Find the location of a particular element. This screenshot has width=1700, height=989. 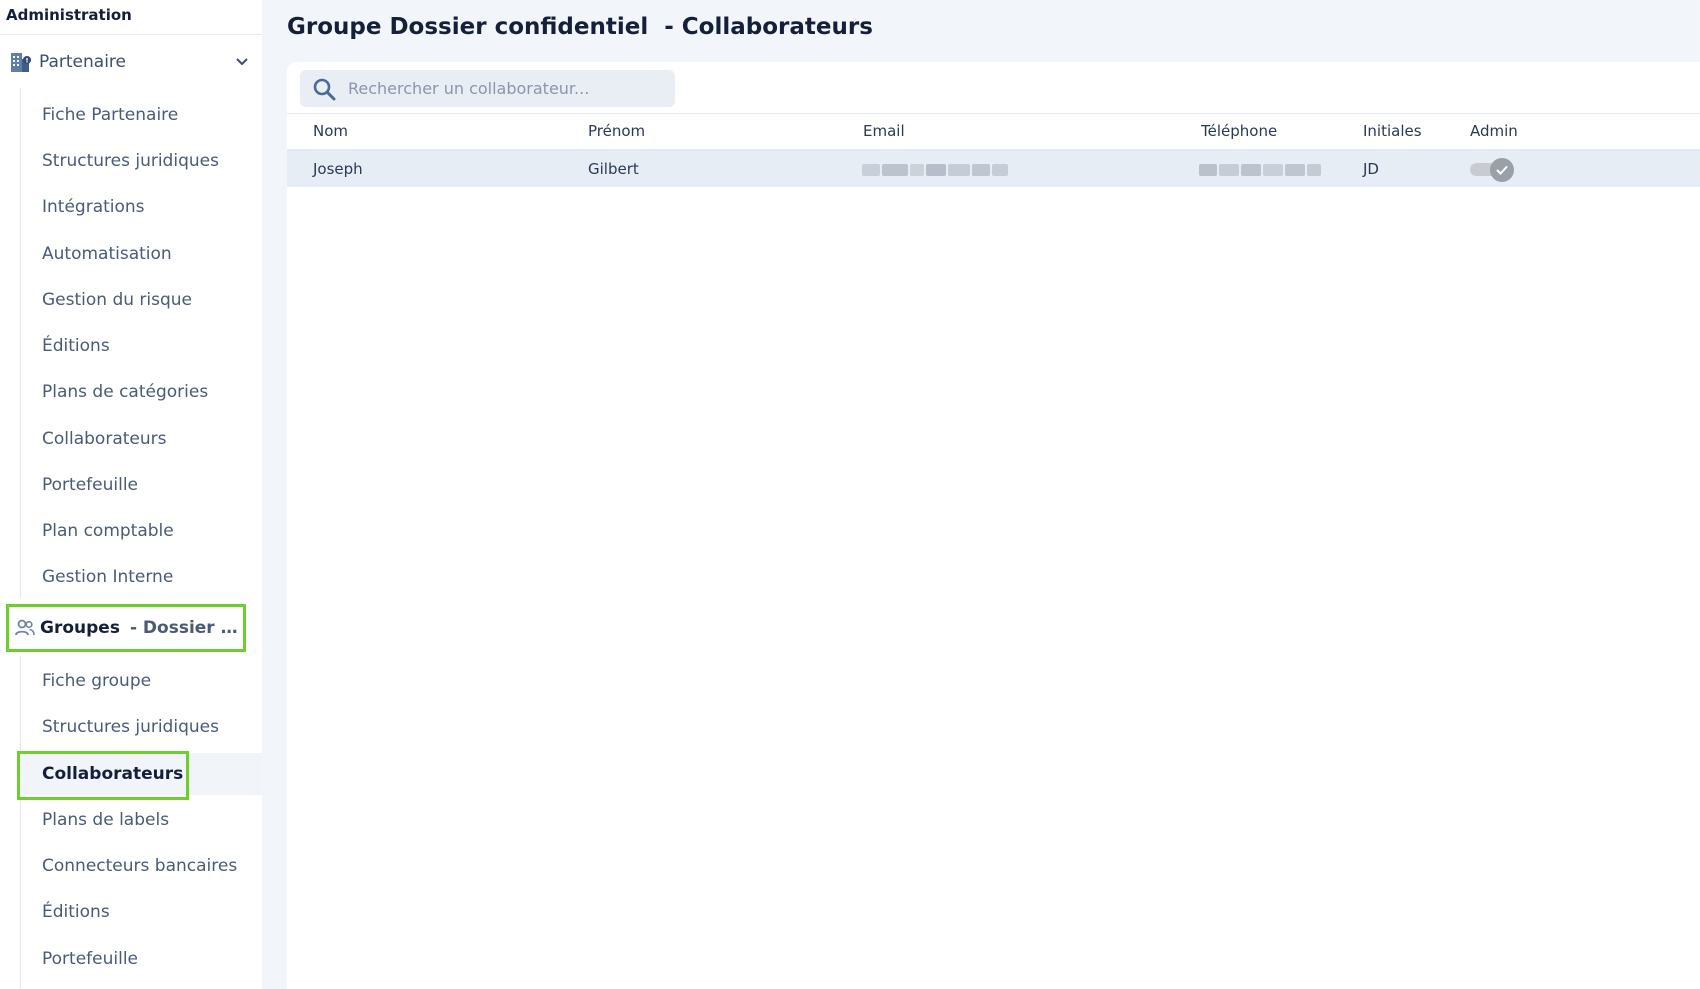

partenaire-label: Partenaire is located at coordinates (83, 62).